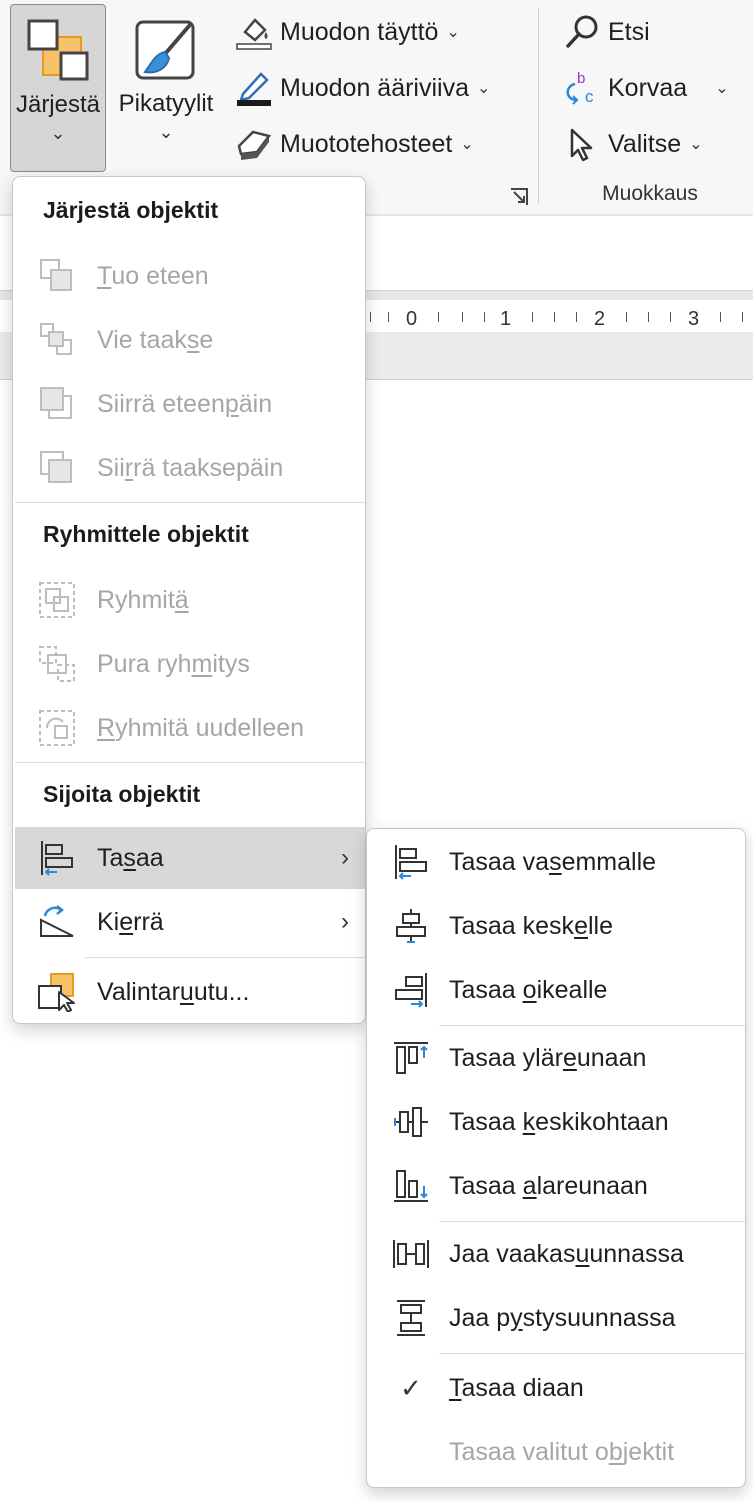  What do you see at coordinates (581, 78) in the screenshot?
I see `svg-text: b` at bounding box center [581, 78].